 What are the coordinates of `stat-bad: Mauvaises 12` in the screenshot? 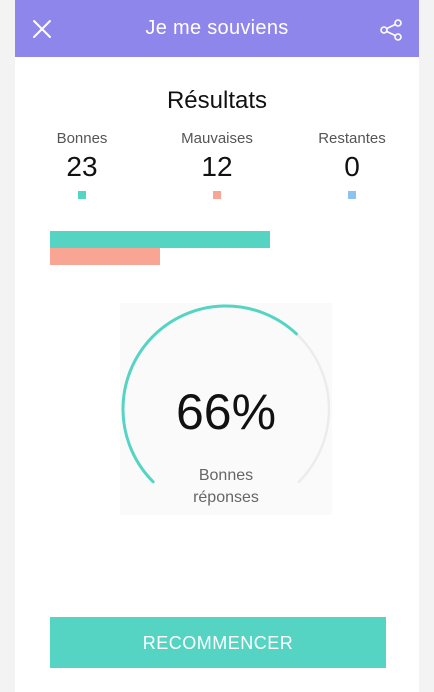 It's located at (217, 164).